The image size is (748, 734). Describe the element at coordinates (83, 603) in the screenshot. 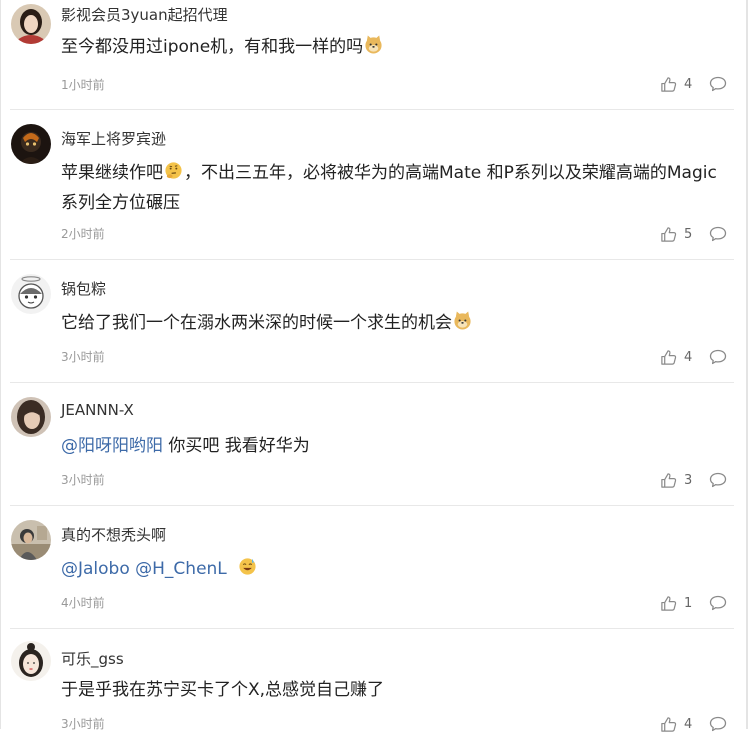

I see `comment-time: 4小时前` at that location.